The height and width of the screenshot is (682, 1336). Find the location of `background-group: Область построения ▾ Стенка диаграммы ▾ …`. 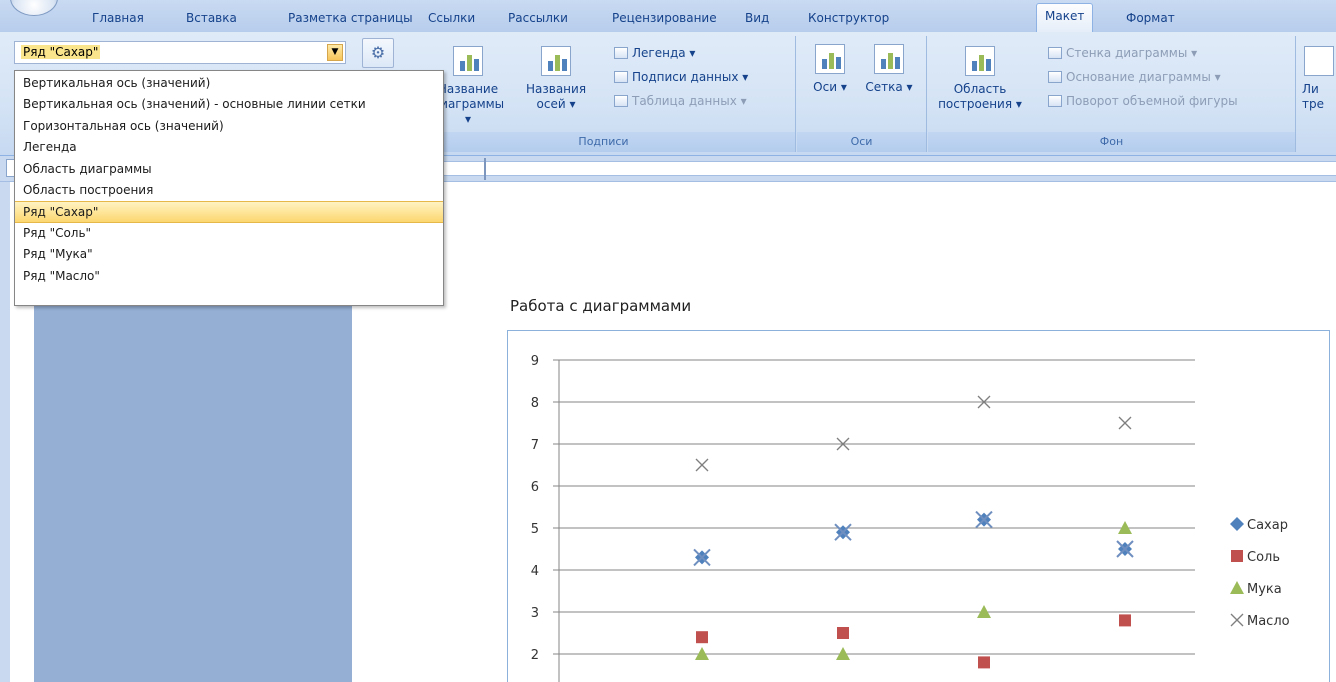

background-group: Область построения ▾ Стенка диаграммы ▾ … is located at coordinates (1112, 94).